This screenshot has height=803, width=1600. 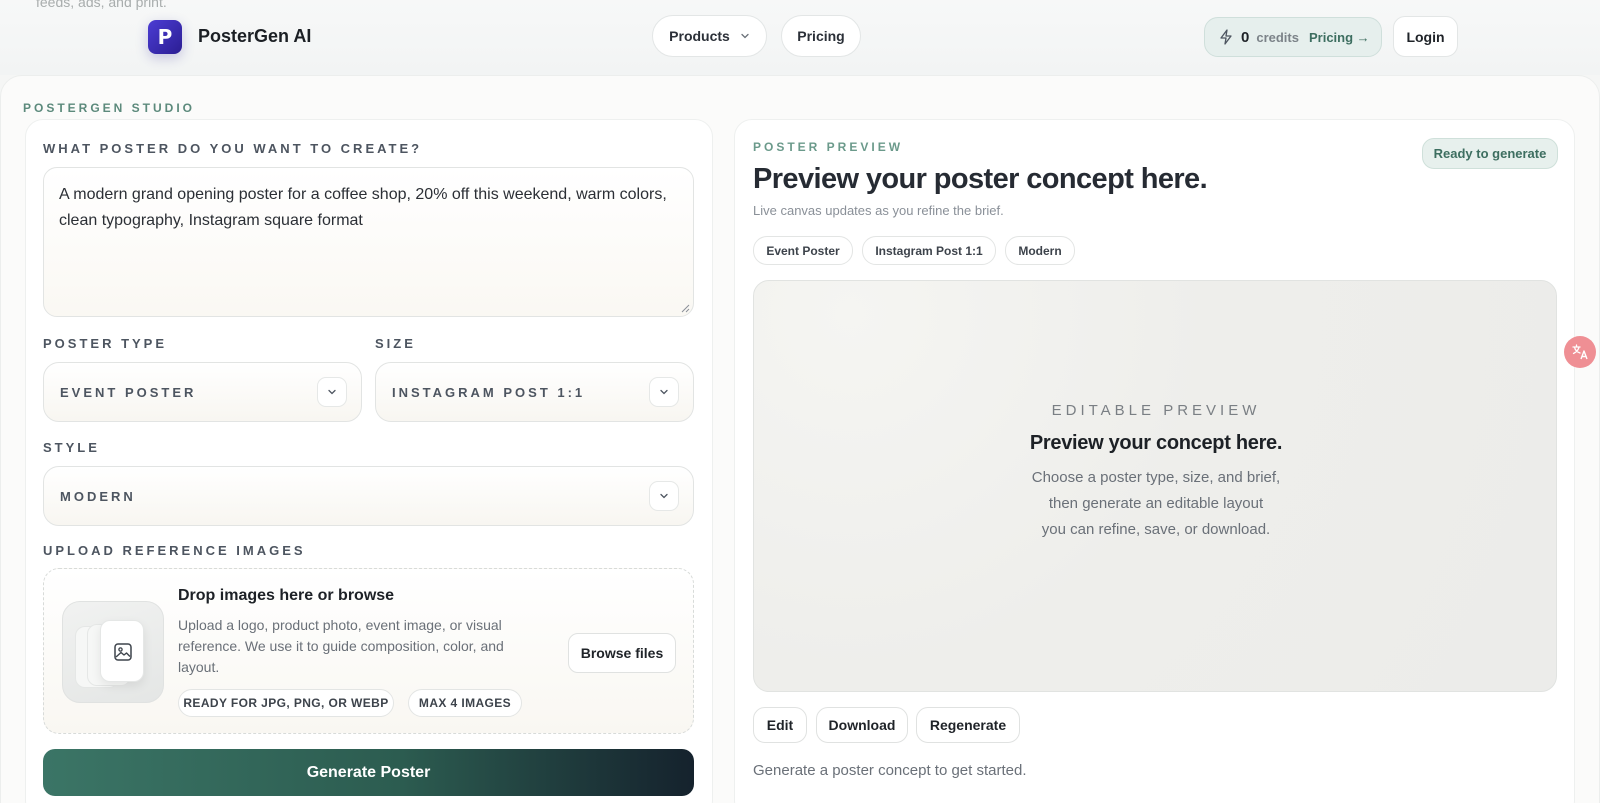 What do you see at coordinates (489, 392) in the screenshot?
I see `size-value: INSTAGRAM POST 1:1` at bounding box center [489, 392].